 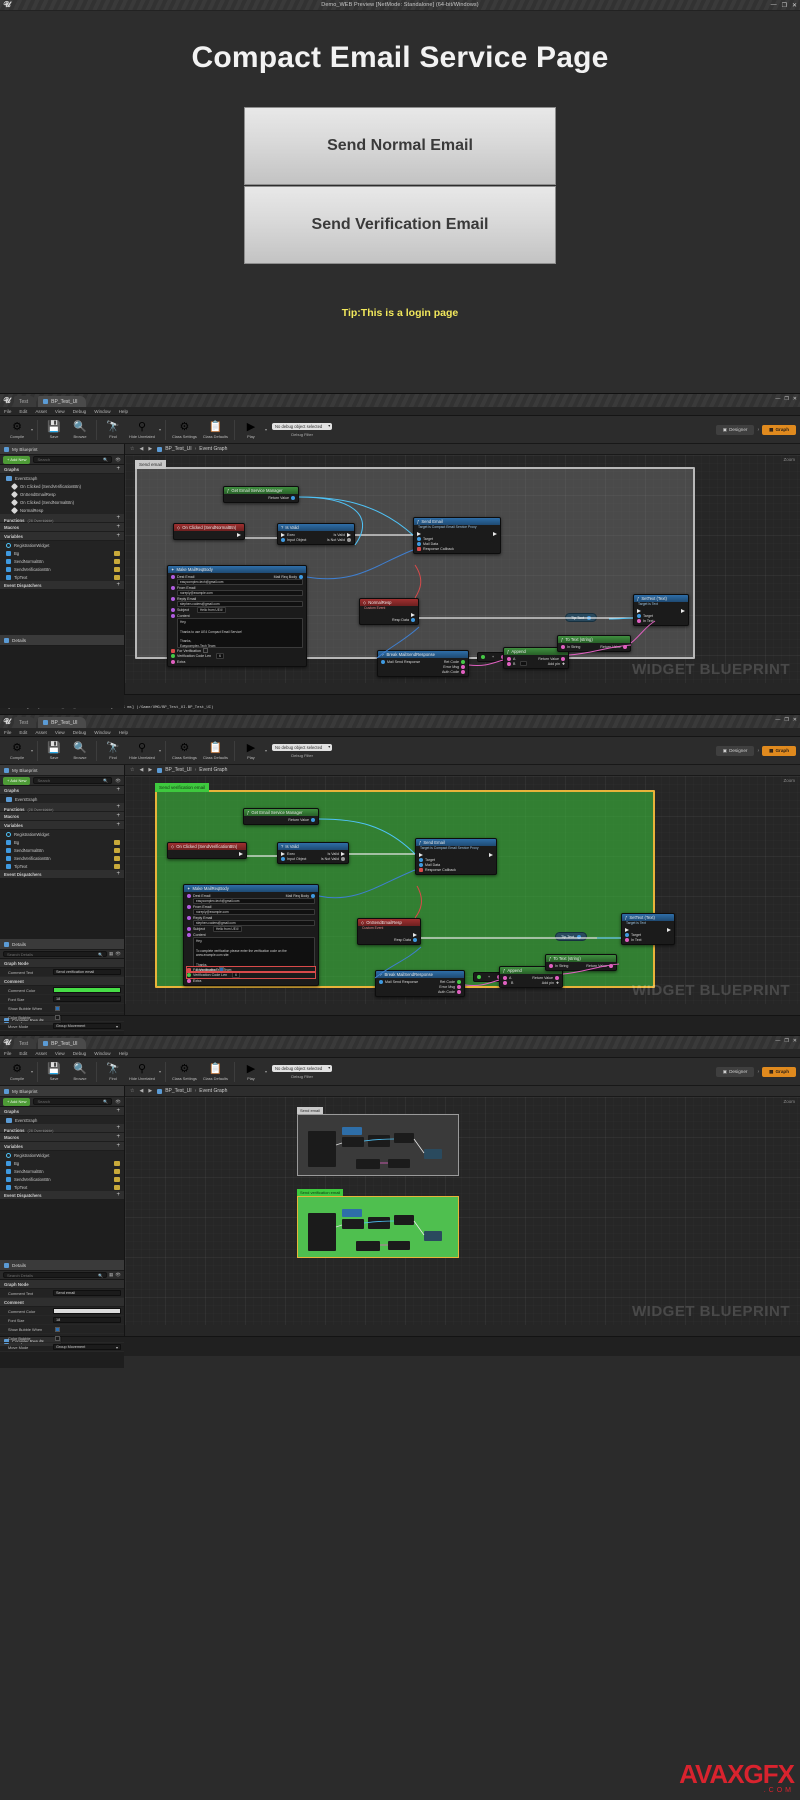 I want to click on compile-button: ⚙ Compile, so click(x=17, y=751).